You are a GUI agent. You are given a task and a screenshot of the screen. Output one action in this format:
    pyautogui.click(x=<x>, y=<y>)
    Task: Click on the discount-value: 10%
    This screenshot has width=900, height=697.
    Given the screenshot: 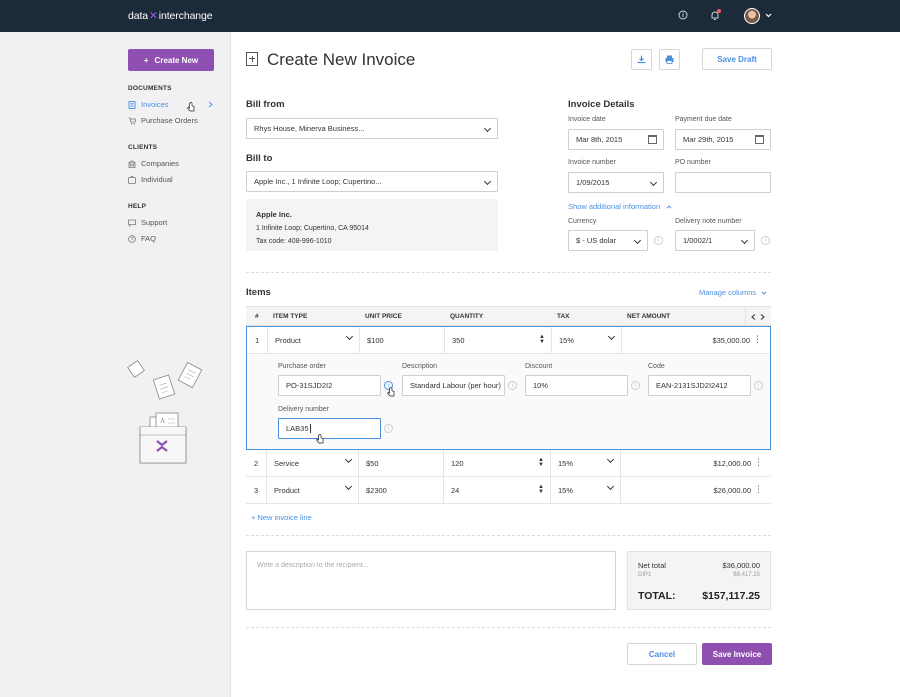 What is the action you would take?
    pyautogui.click(x=541, y=385)
    